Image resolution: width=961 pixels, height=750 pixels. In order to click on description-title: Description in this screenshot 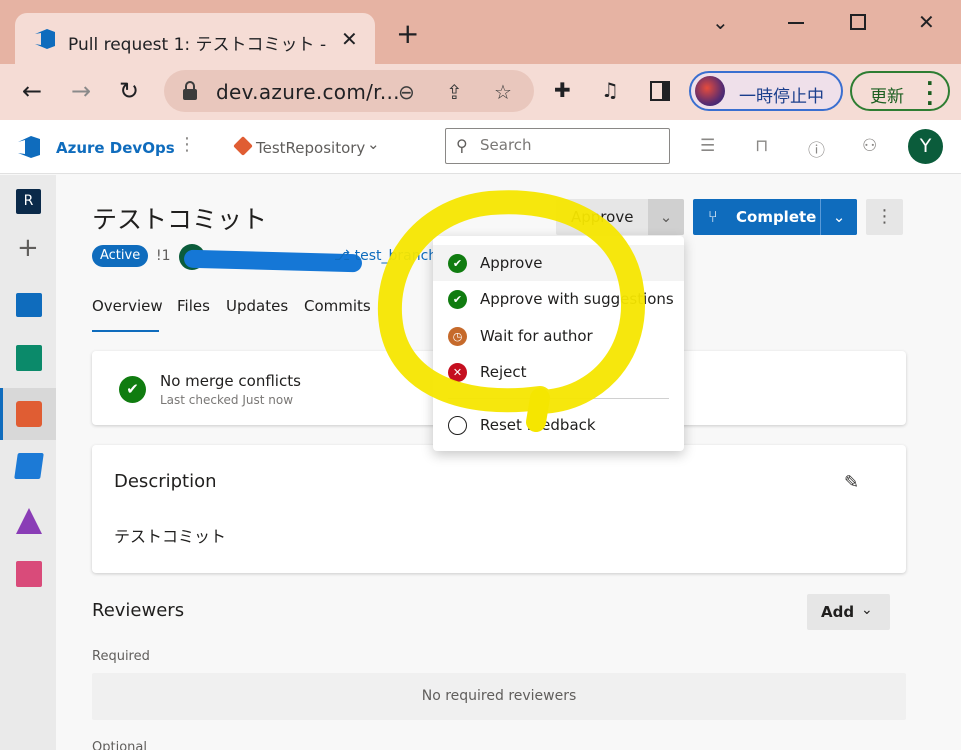, I will do `click(165, 481)`.